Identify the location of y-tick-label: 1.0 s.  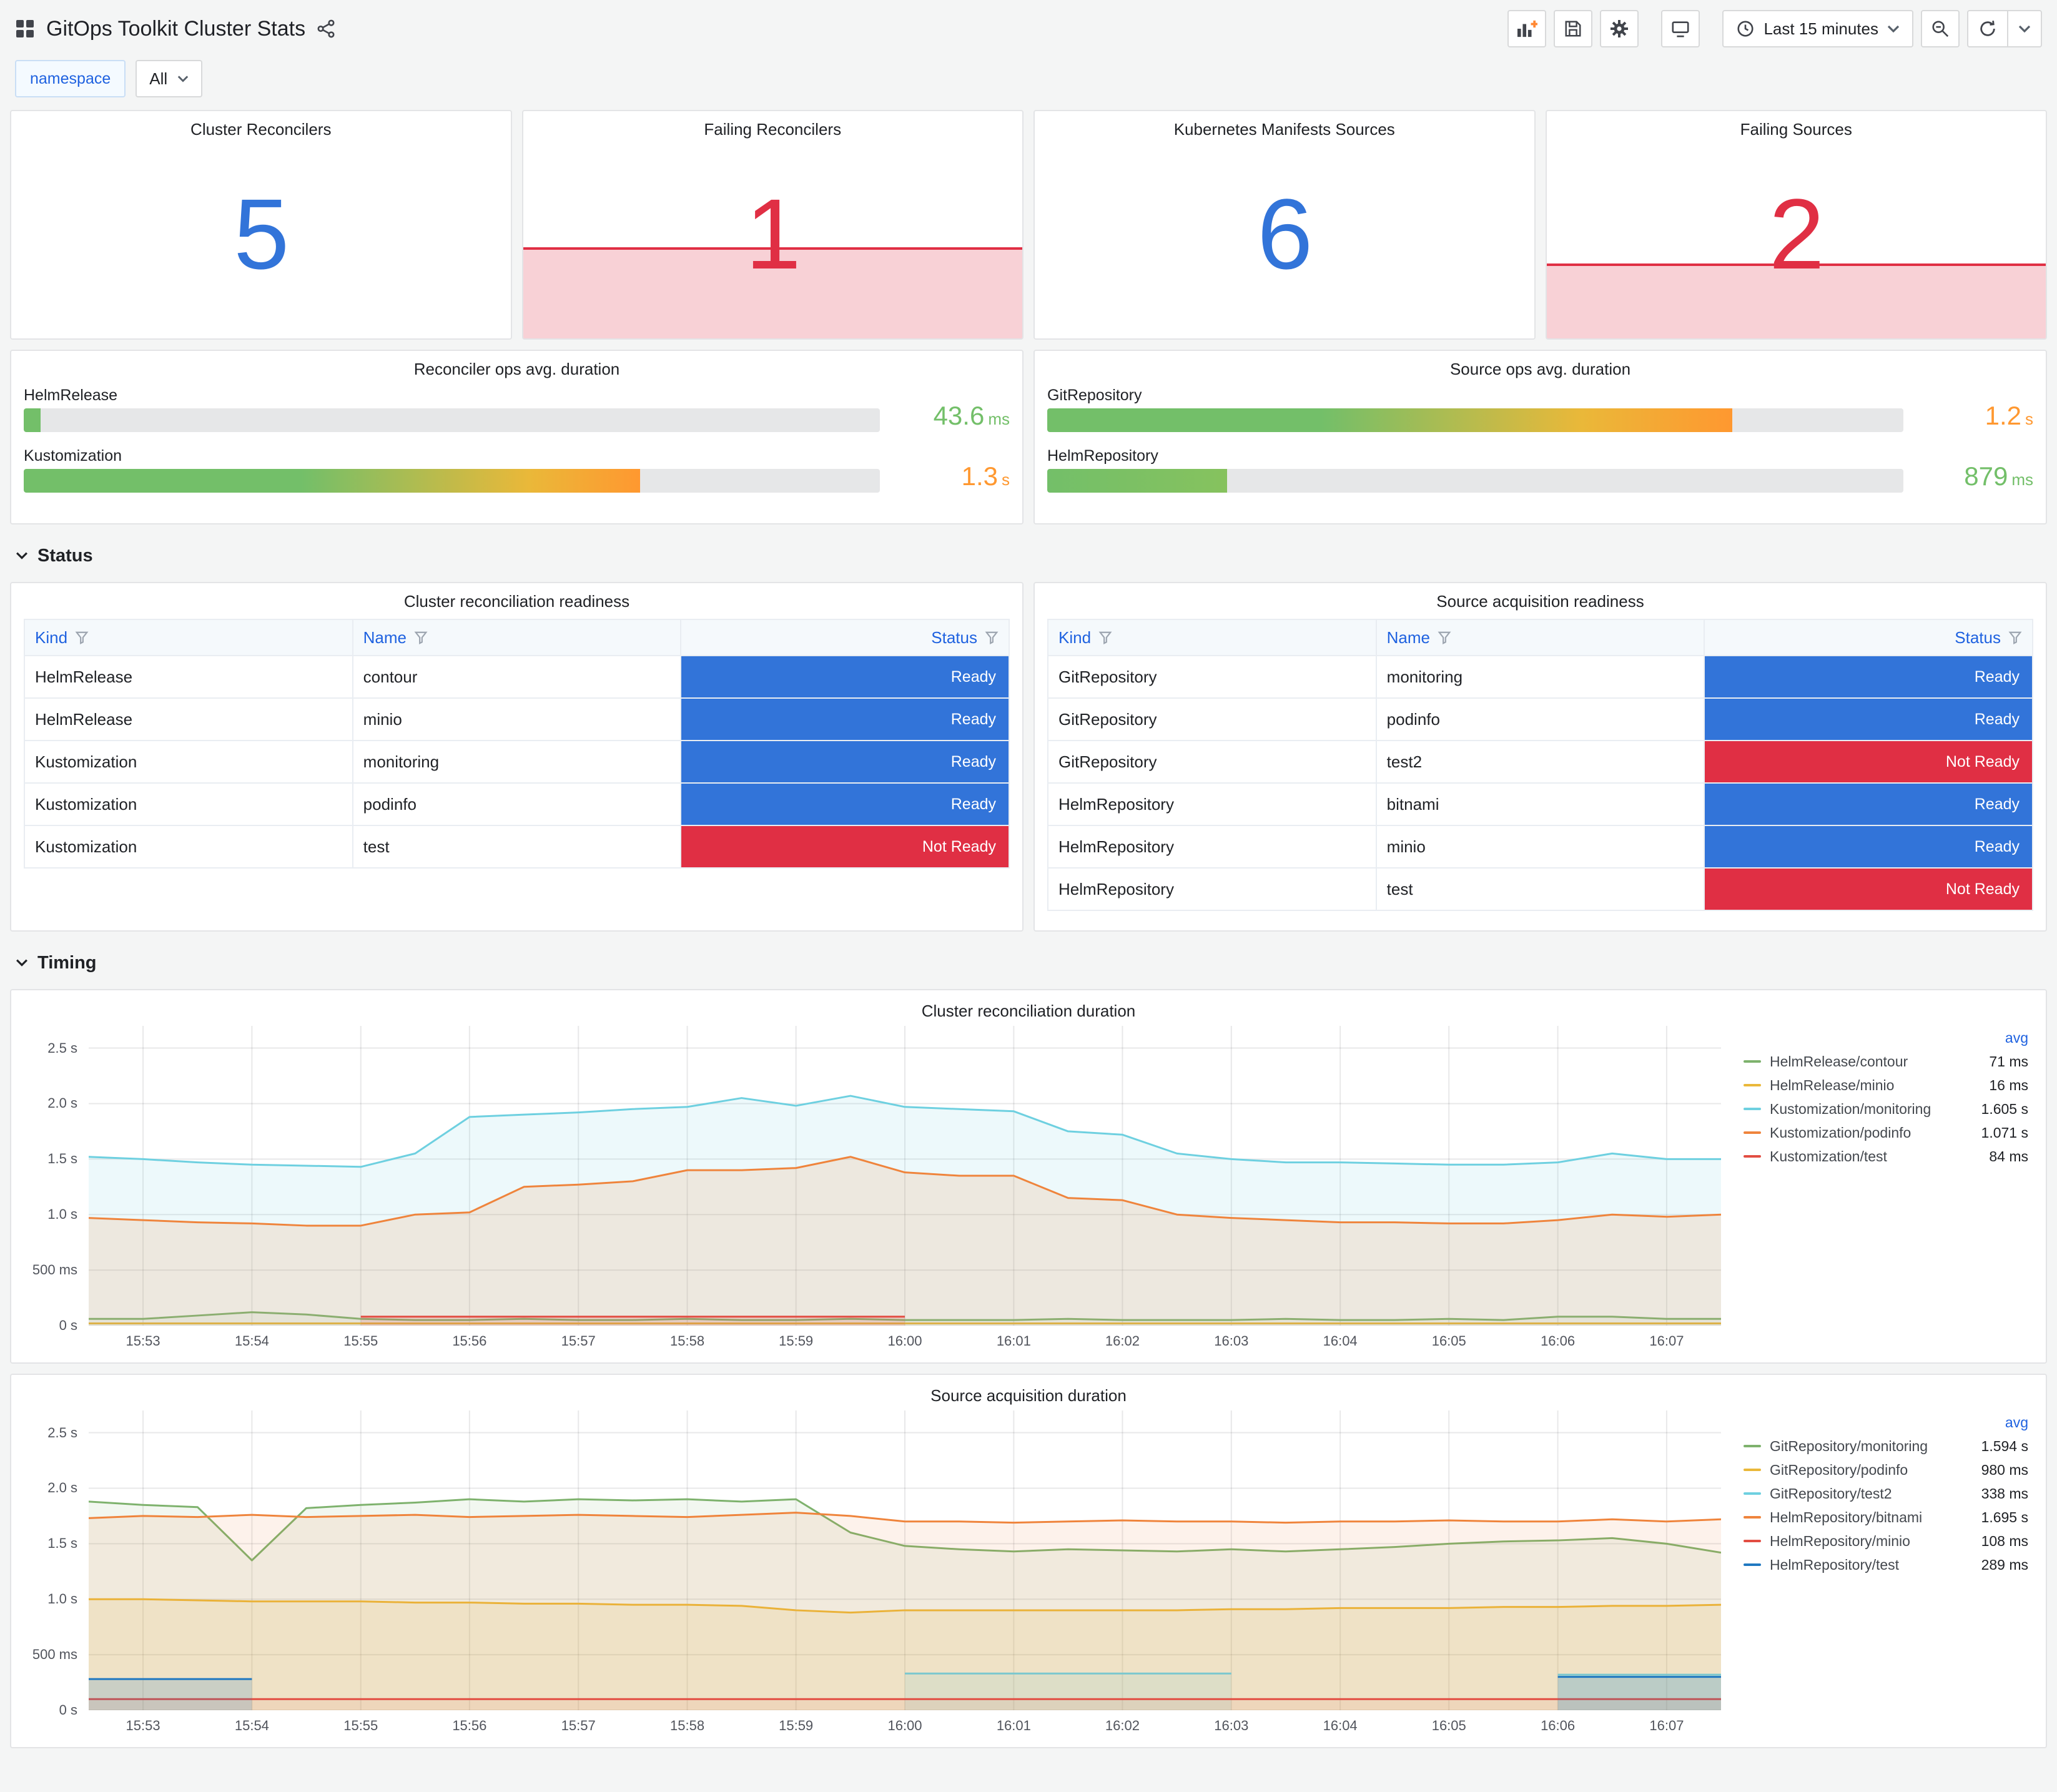
(62, 1599).